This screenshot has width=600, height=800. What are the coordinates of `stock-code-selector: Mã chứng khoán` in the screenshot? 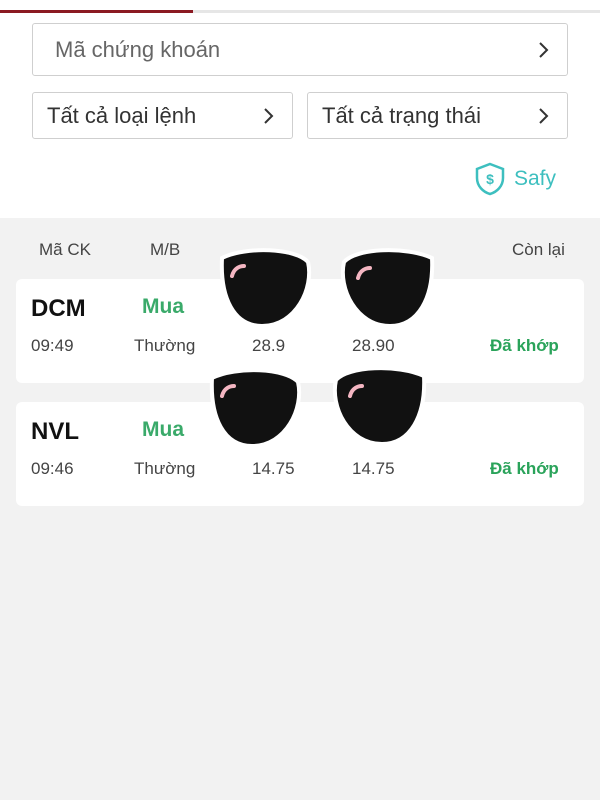 It's located at (300, 49).